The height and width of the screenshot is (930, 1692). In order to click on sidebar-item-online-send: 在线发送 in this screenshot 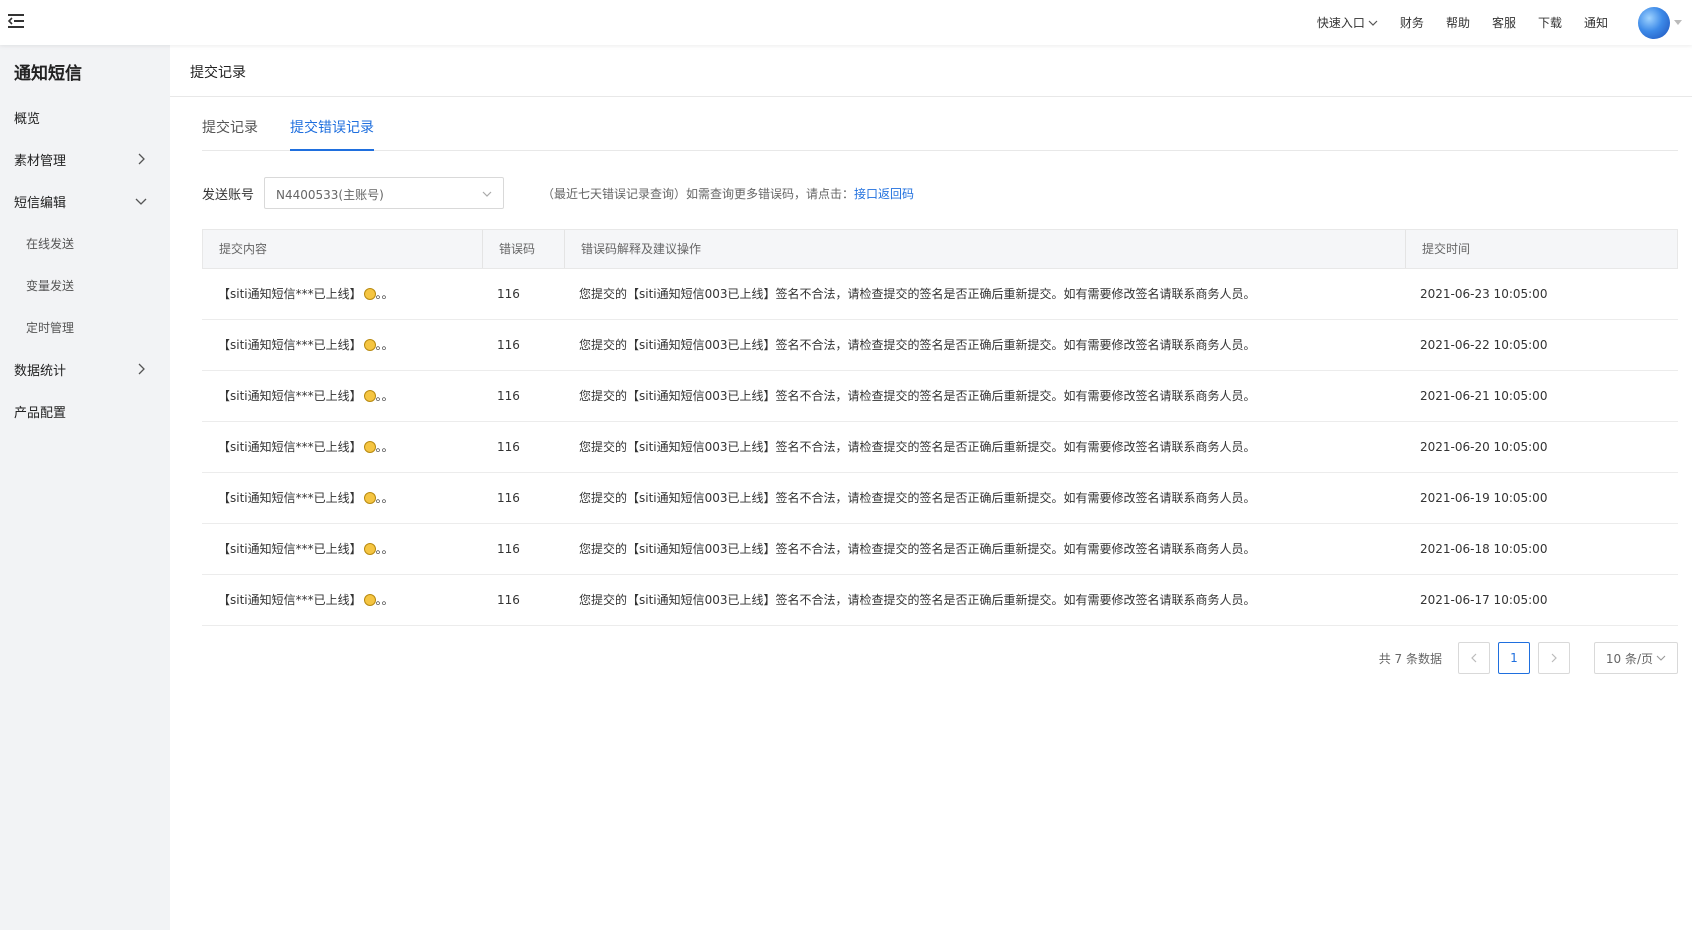, I will do `click(85, 243)`.